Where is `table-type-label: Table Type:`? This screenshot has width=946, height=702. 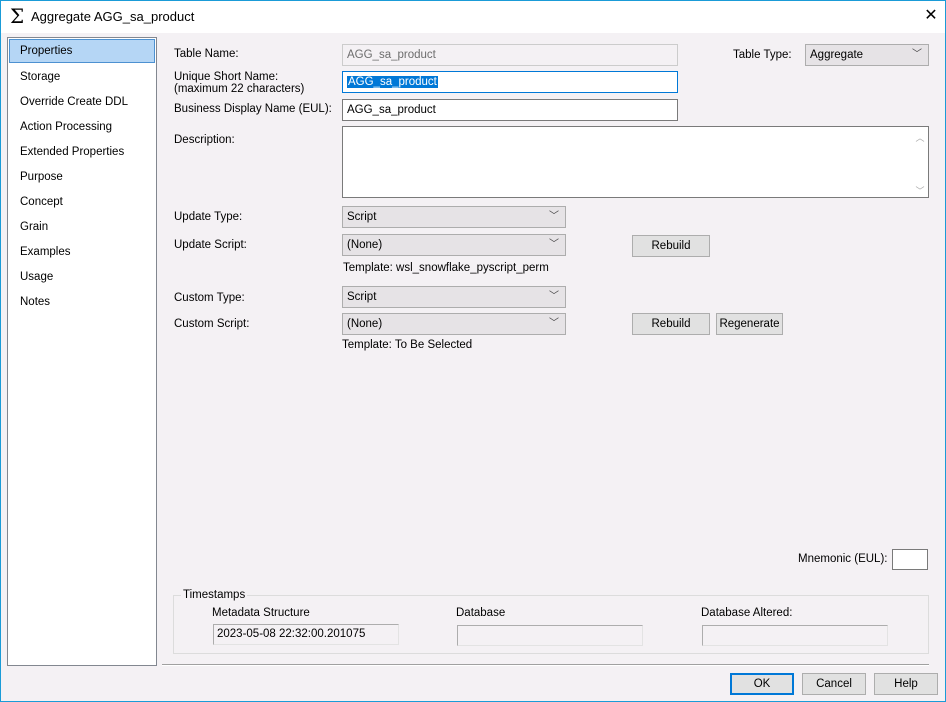 table-type-label: Table Type: is located at coordinates (762, 55).